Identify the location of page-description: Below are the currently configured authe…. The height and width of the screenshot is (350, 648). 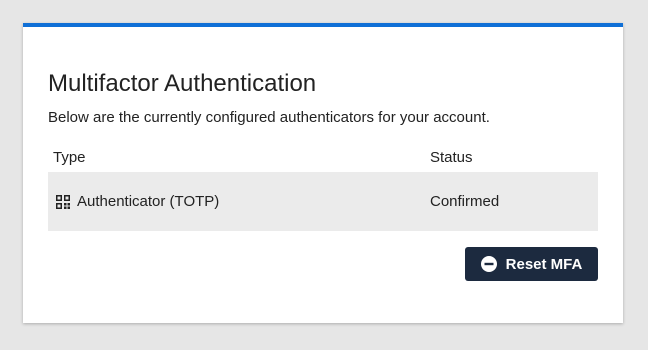
(269, 117).